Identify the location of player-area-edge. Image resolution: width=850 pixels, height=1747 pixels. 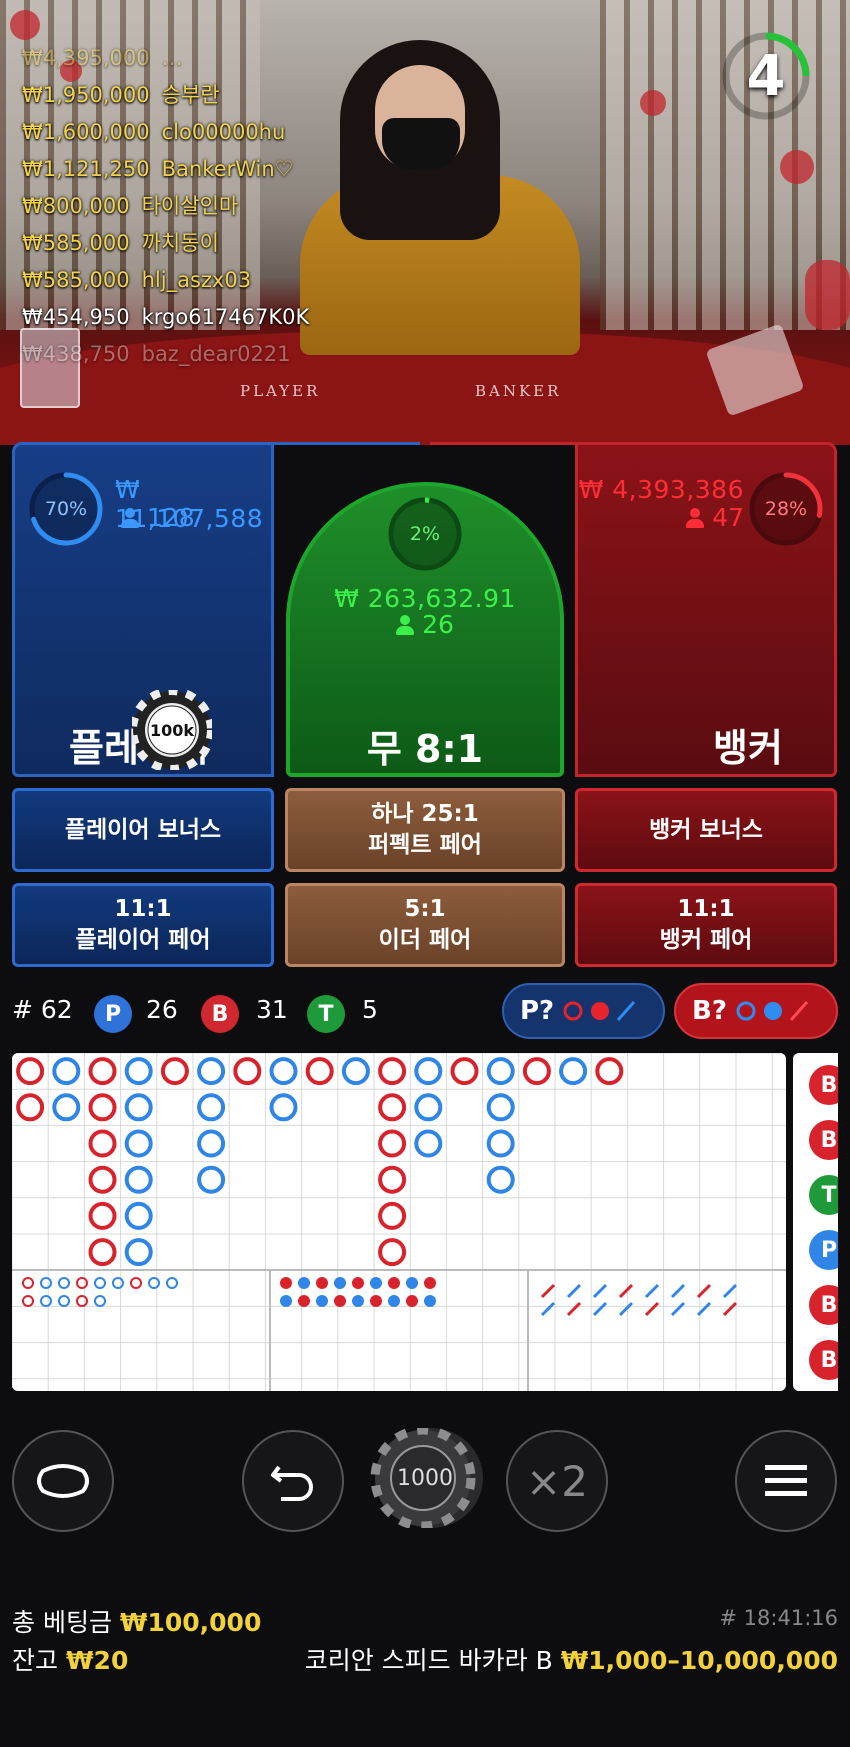
(345, 462).